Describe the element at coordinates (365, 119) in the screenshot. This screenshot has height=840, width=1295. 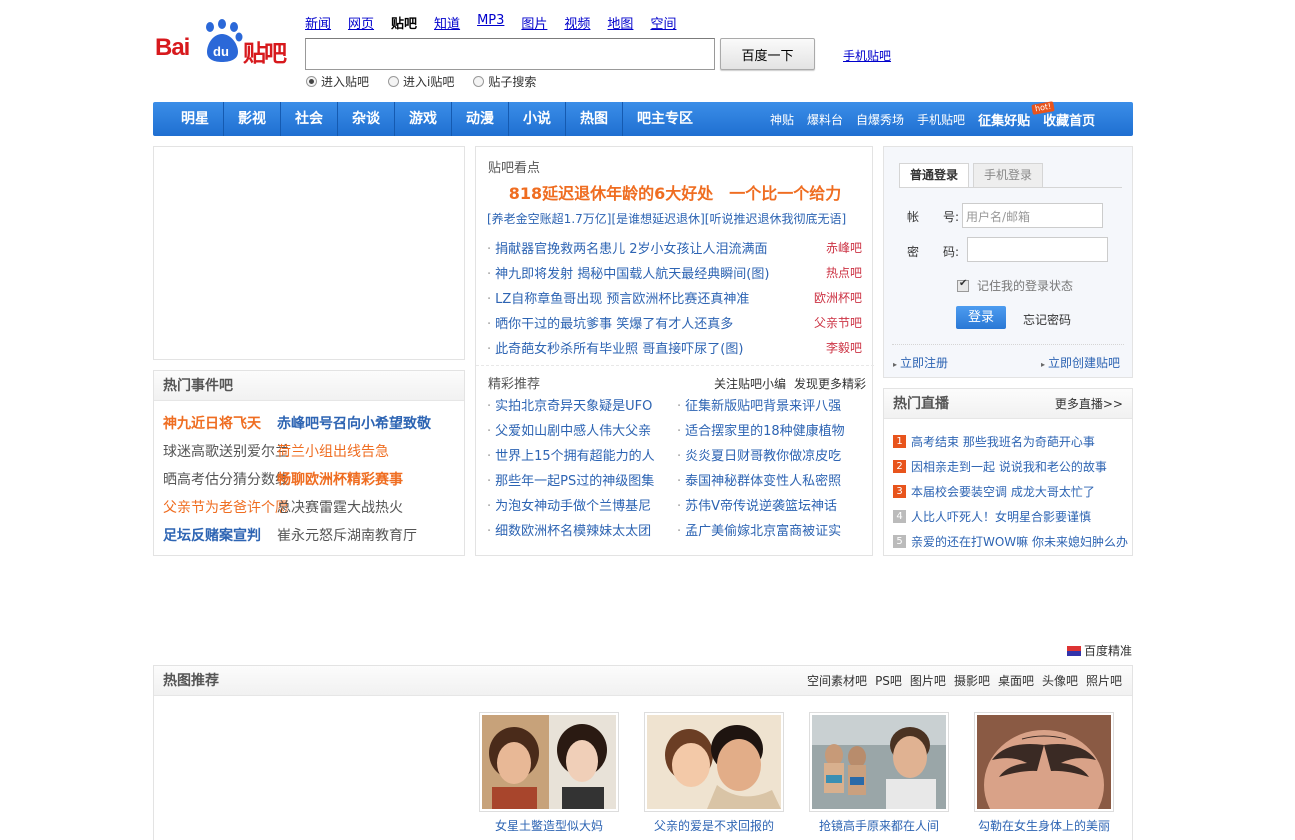
I see `nav-item: 杂谈` at that location.